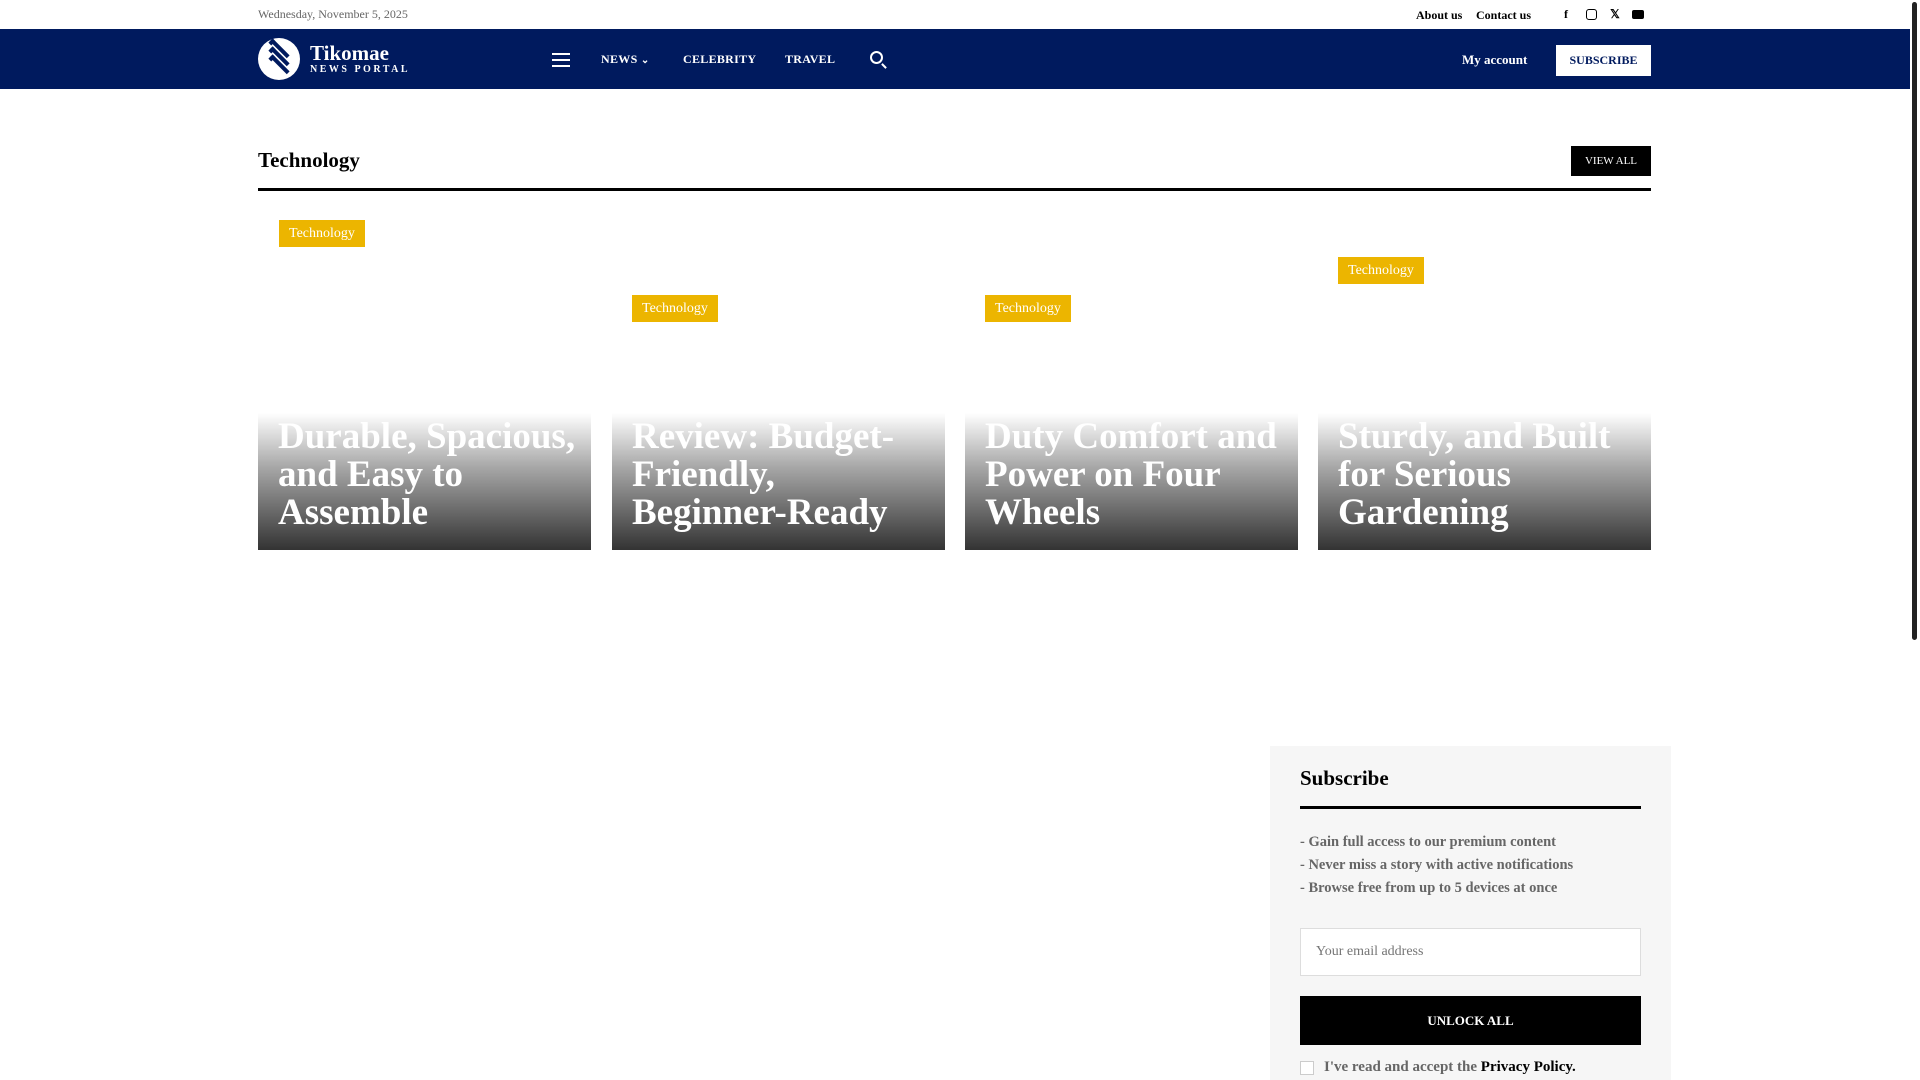 This screenshot has width=1920, height=1080. Describe the element at coordinates (1494, 60) in the screenshot. I see `my-account-link: My account` at that location.